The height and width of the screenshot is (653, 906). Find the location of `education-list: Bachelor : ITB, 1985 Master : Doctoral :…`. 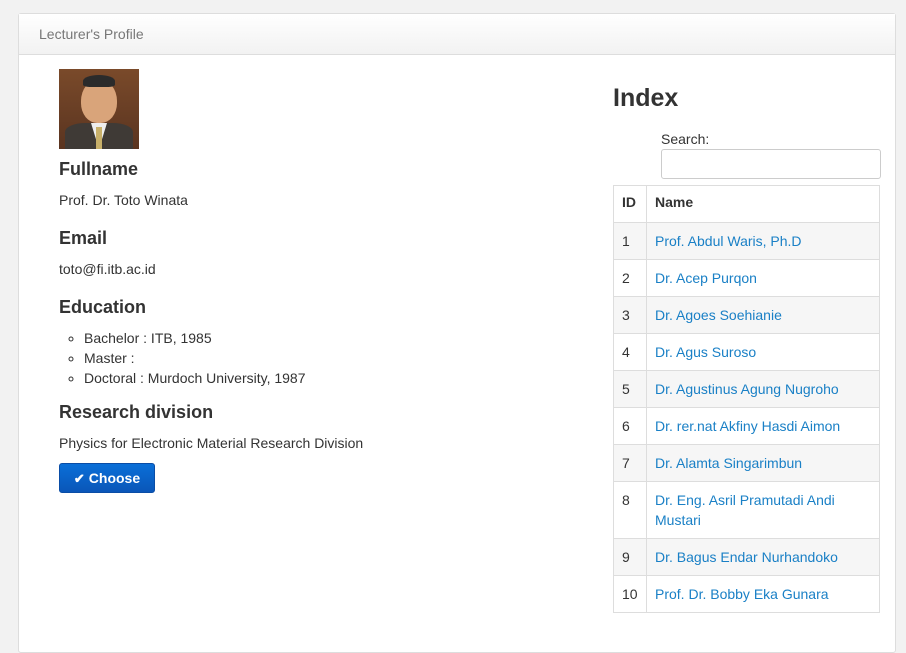

education-list: Bachelor : ITB, 1985 Master : Doctoral :… is located at coordinates (309, 358).